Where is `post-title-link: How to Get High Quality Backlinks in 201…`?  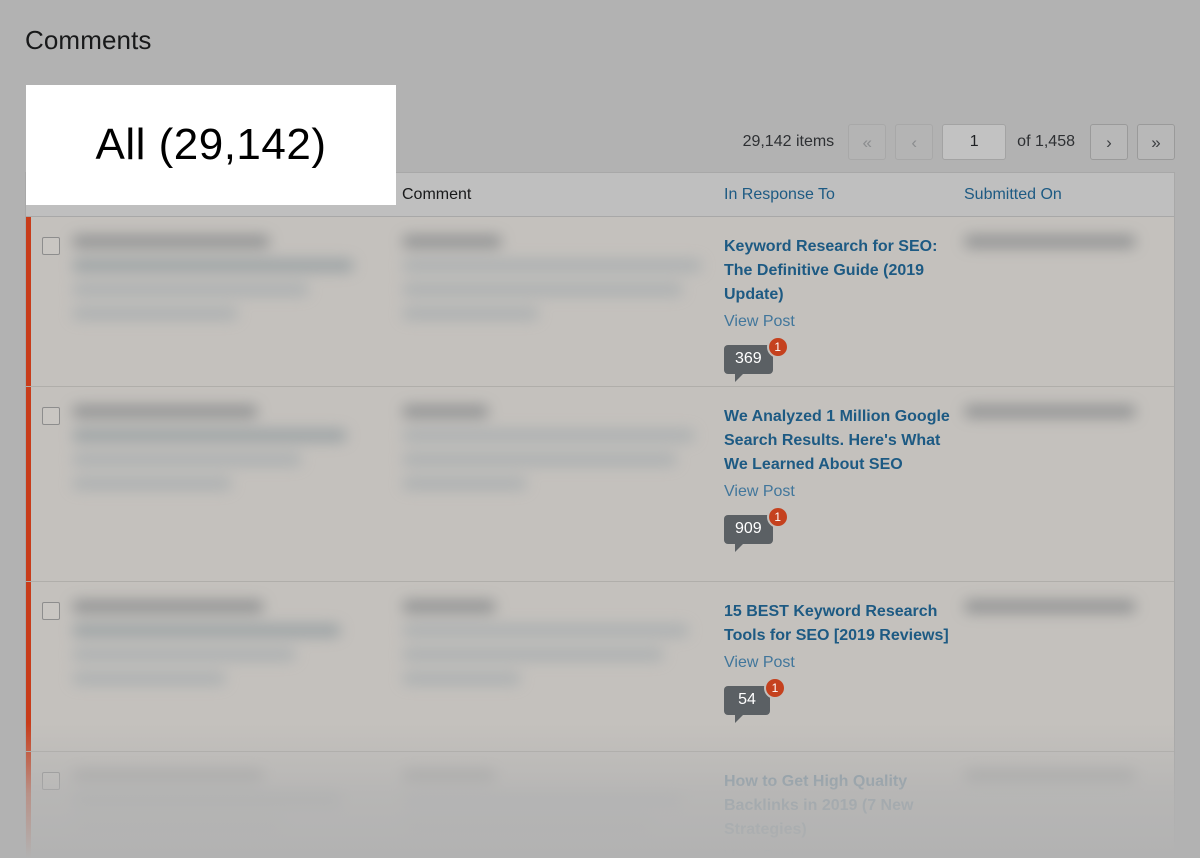
post-title-link: How to Get High Quality Backlinks in 201… is located at coordinates (839, 806).